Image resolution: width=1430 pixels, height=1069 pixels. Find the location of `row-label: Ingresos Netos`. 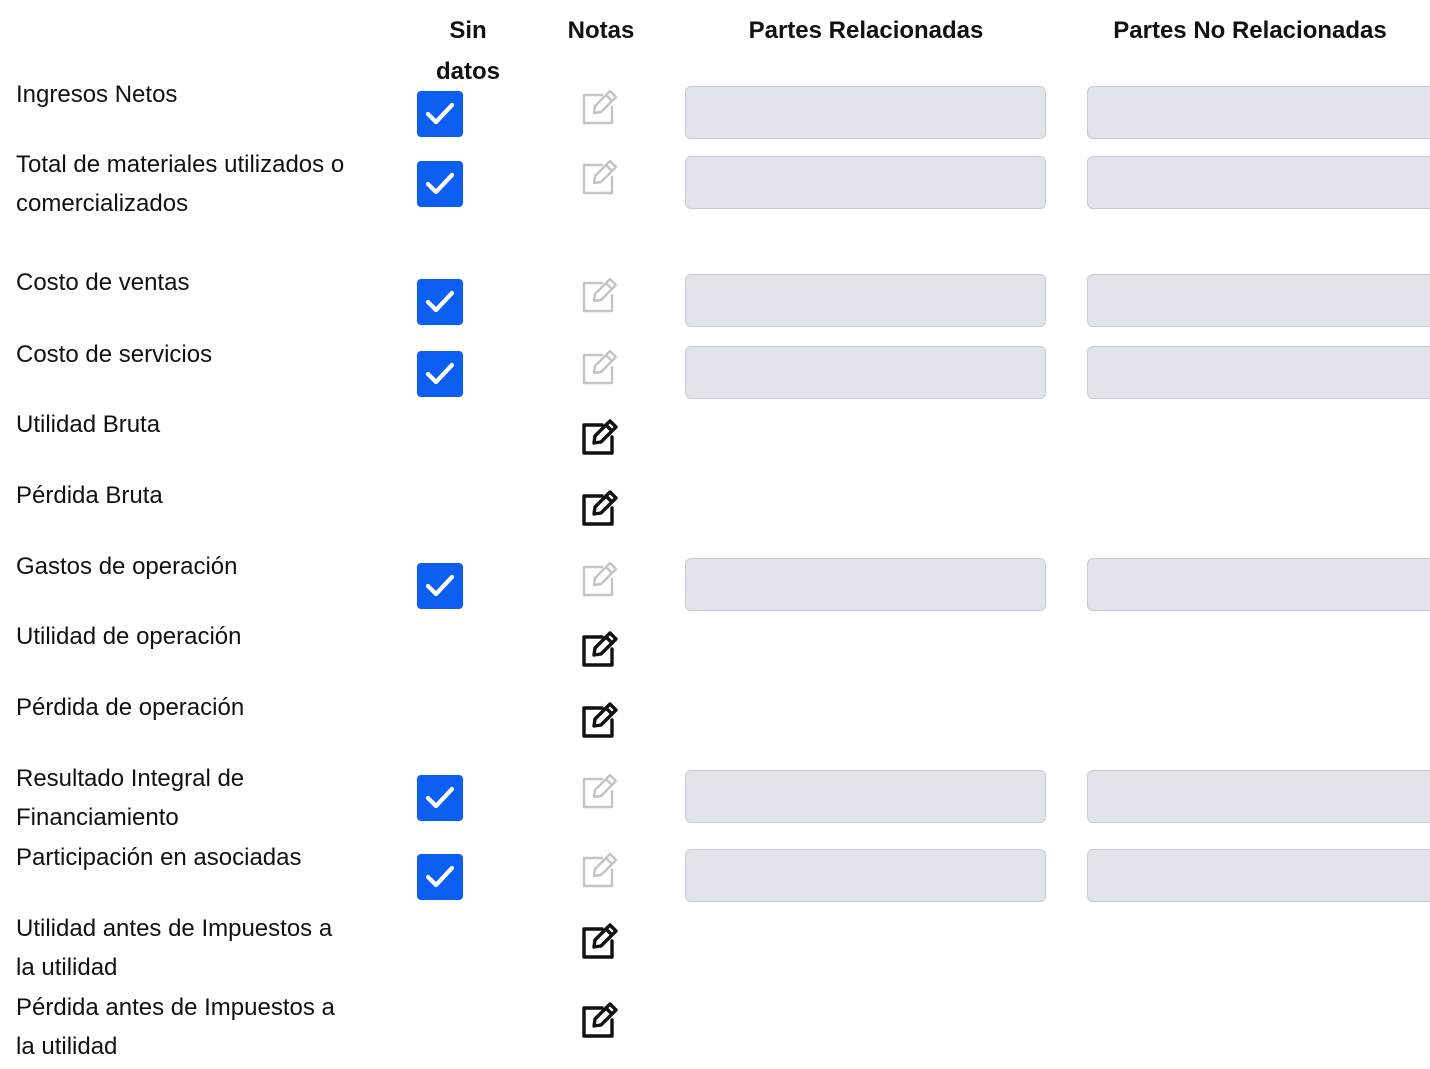

row-label: Ingresos Netos is located at coordinates (97, 94).